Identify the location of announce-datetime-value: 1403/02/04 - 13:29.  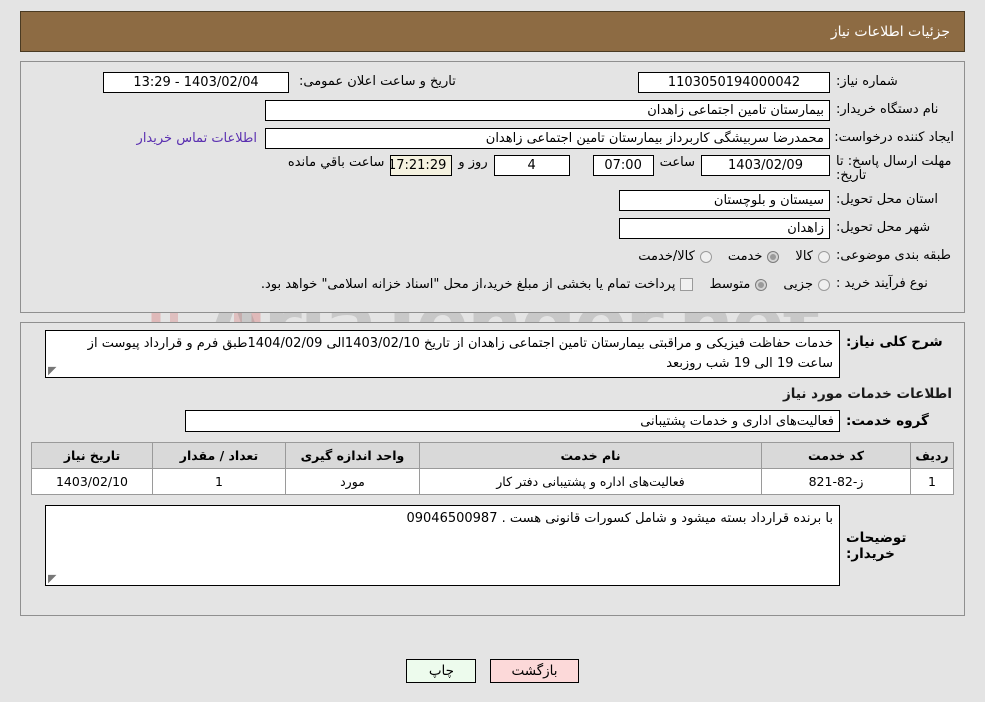
(196, 82).